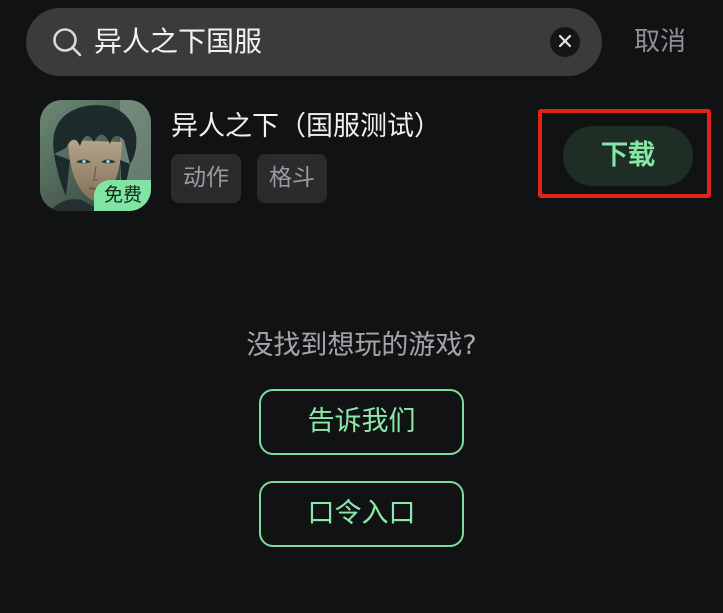 This screenshot has width=723, height=613. I want to click on tag-fighting: 格斗, so click(292, 178).